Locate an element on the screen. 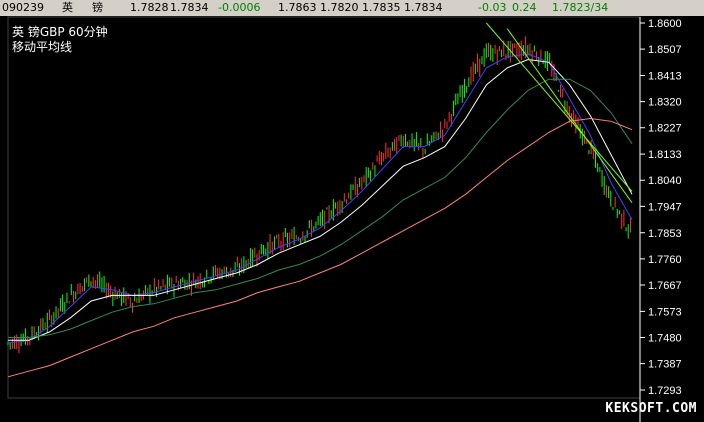  y-tick-label: 1.8507 is located at coordinates (665, 50).